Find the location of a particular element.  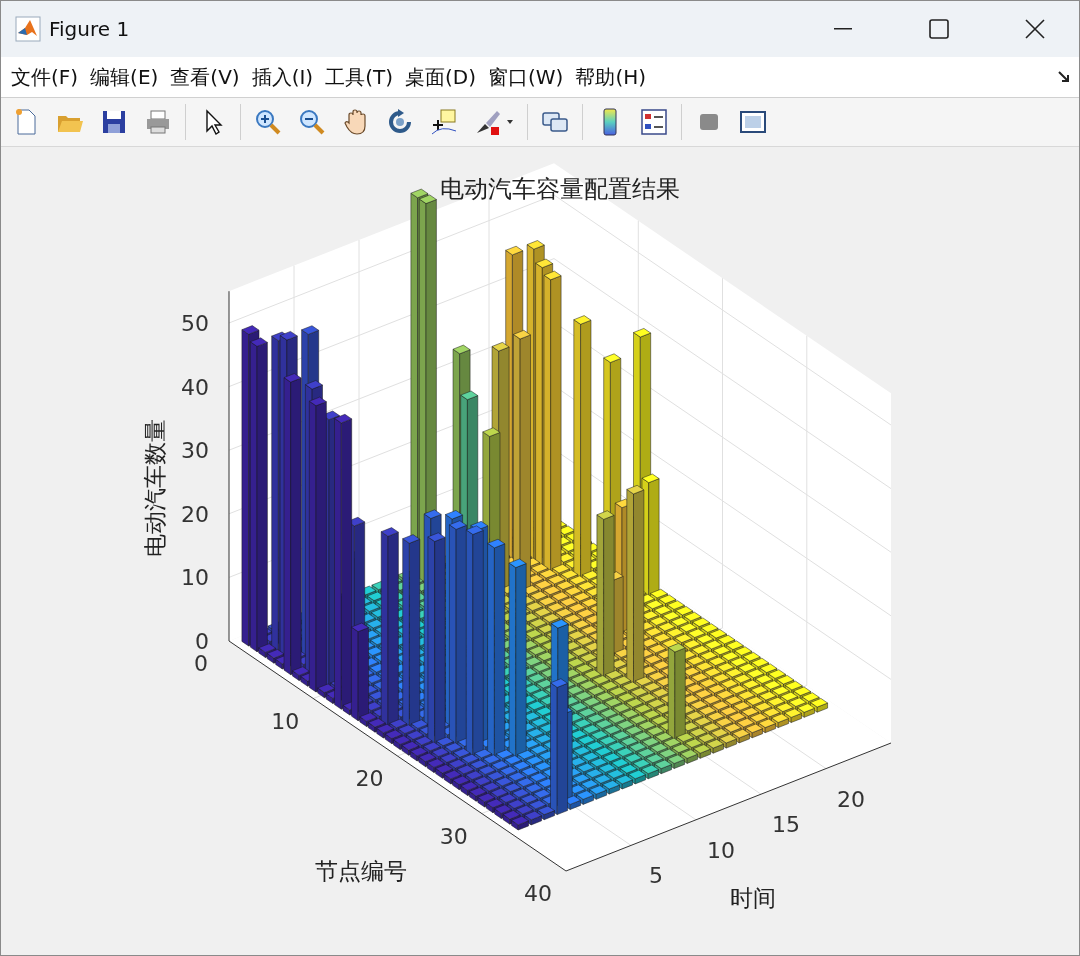

menu-item: 文件(F) is located at coordinates (45, 77).